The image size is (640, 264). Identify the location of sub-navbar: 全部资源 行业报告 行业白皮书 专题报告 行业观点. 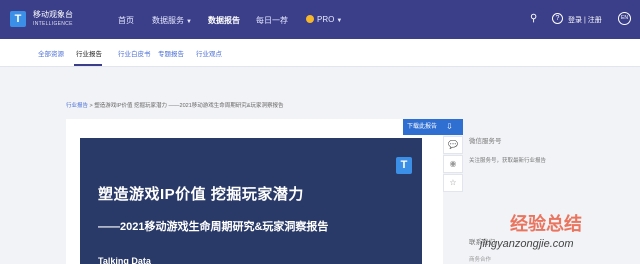
(320, 53).